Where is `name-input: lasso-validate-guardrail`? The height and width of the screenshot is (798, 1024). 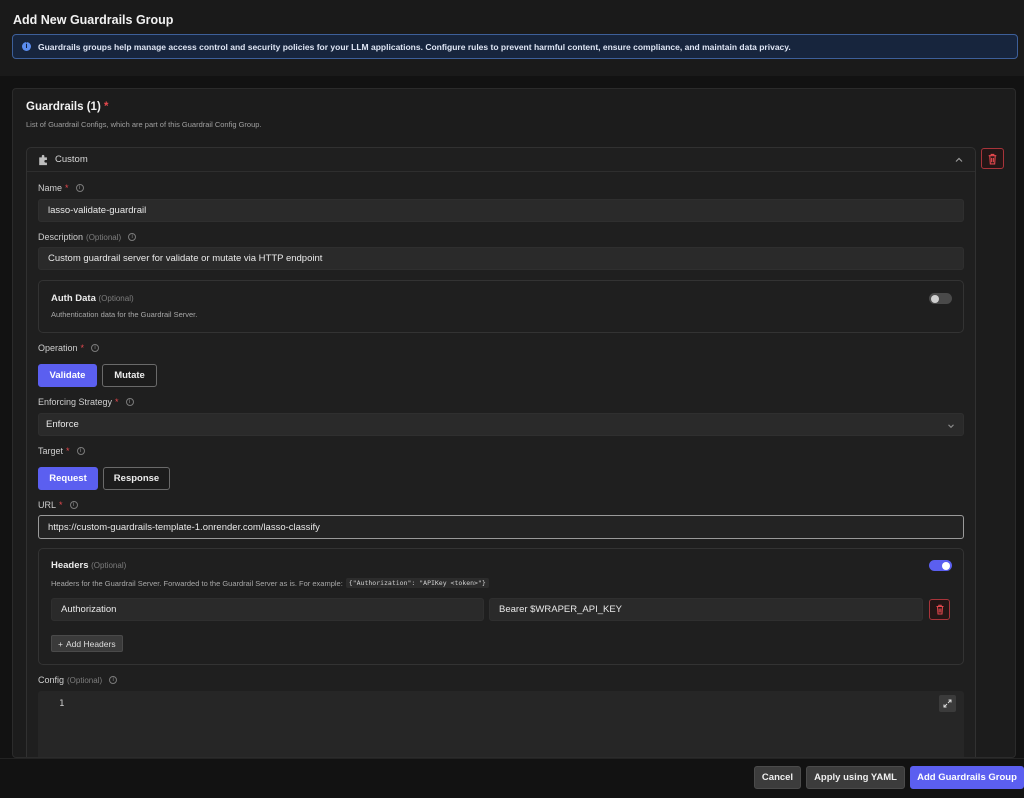
name-input: lasso-validate-guardrail is located at coordinates (501, 210).